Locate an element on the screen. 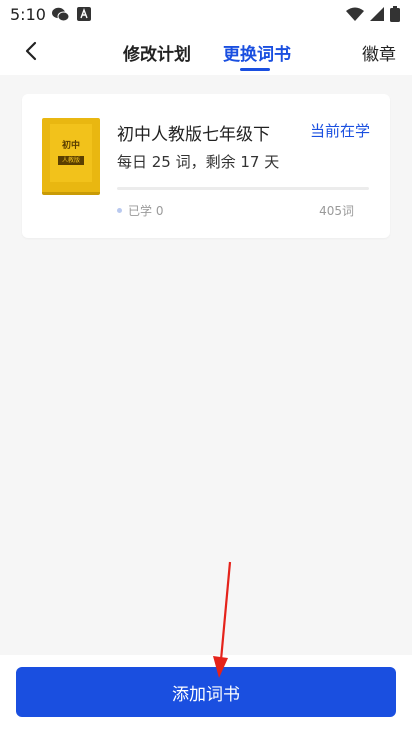 The width and height of the screenshot is (412, 733). learned-count: 已学 0 is located at coordinates (140, 210).